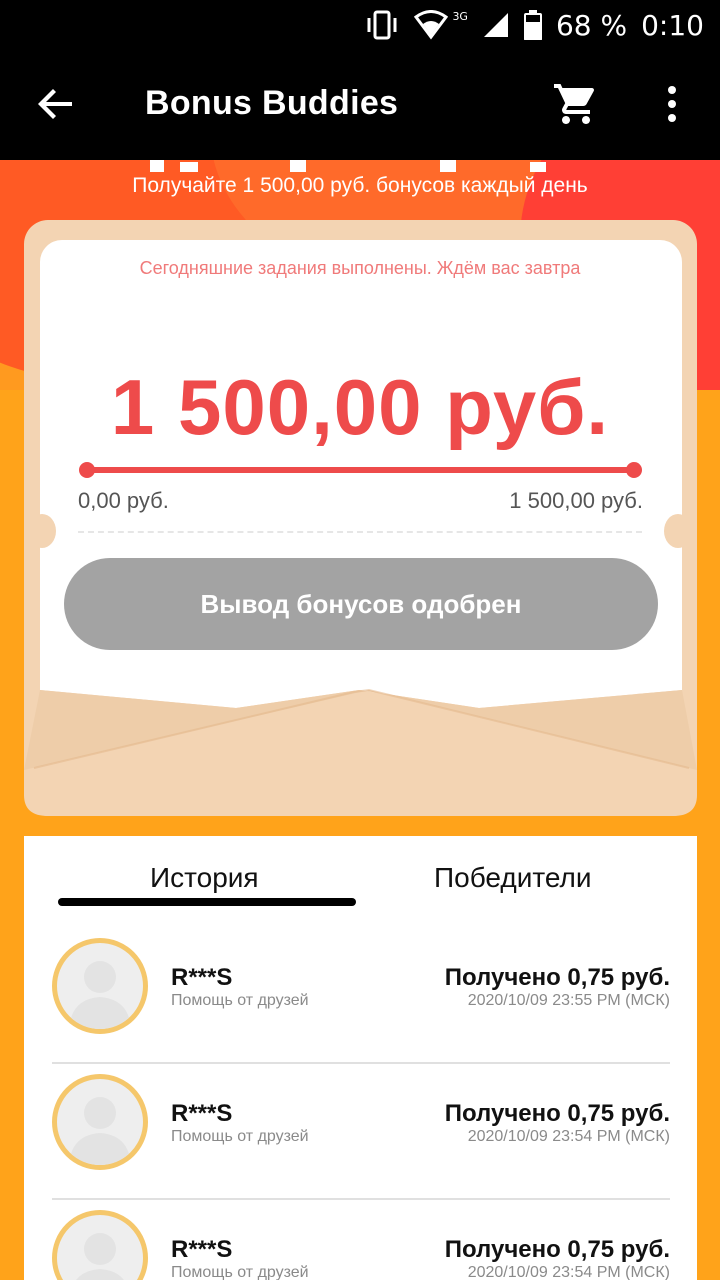 This screenshot has height=1280, width=720. I want to click on back-arrow-icon, so click(55, 104).